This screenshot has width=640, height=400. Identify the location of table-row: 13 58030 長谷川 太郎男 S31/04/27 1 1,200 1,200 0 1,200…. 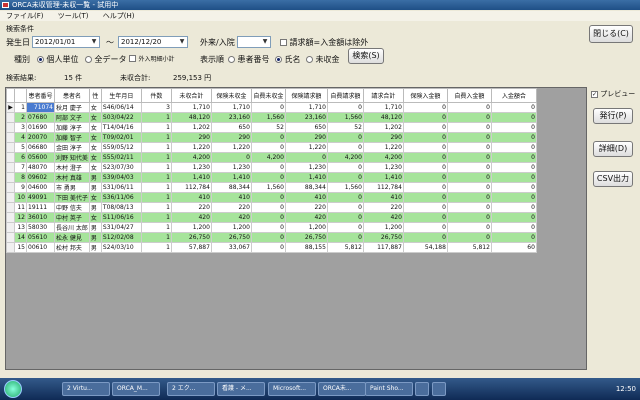
(271, 227).